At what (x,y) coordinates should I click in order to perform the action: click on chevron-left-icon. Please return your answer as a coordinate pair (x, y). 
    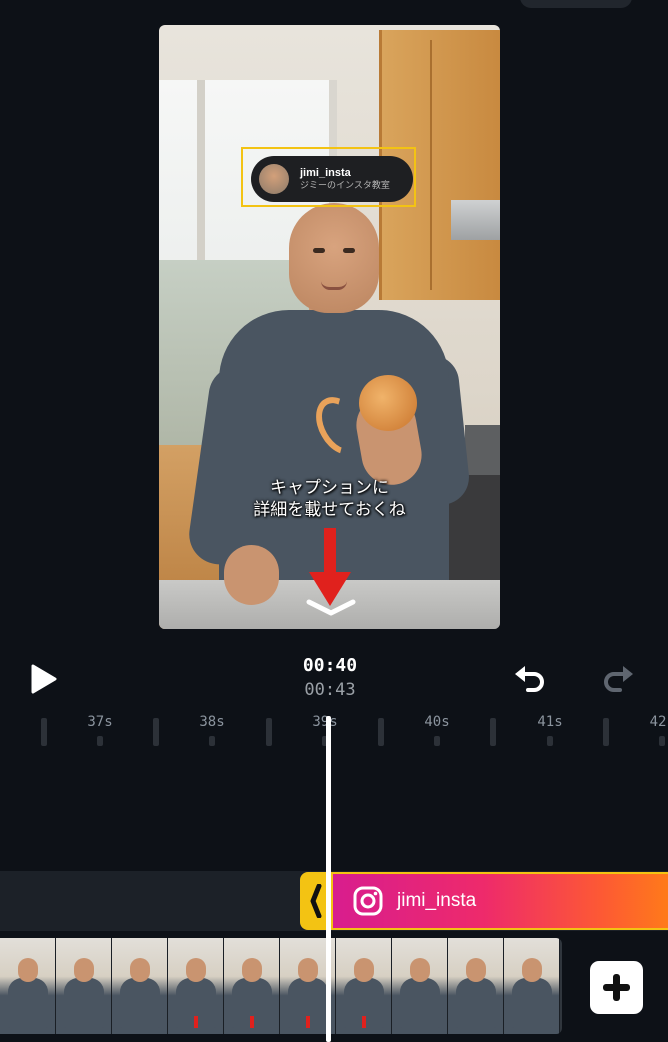
    Looking at the image, I should click on (316, 901).